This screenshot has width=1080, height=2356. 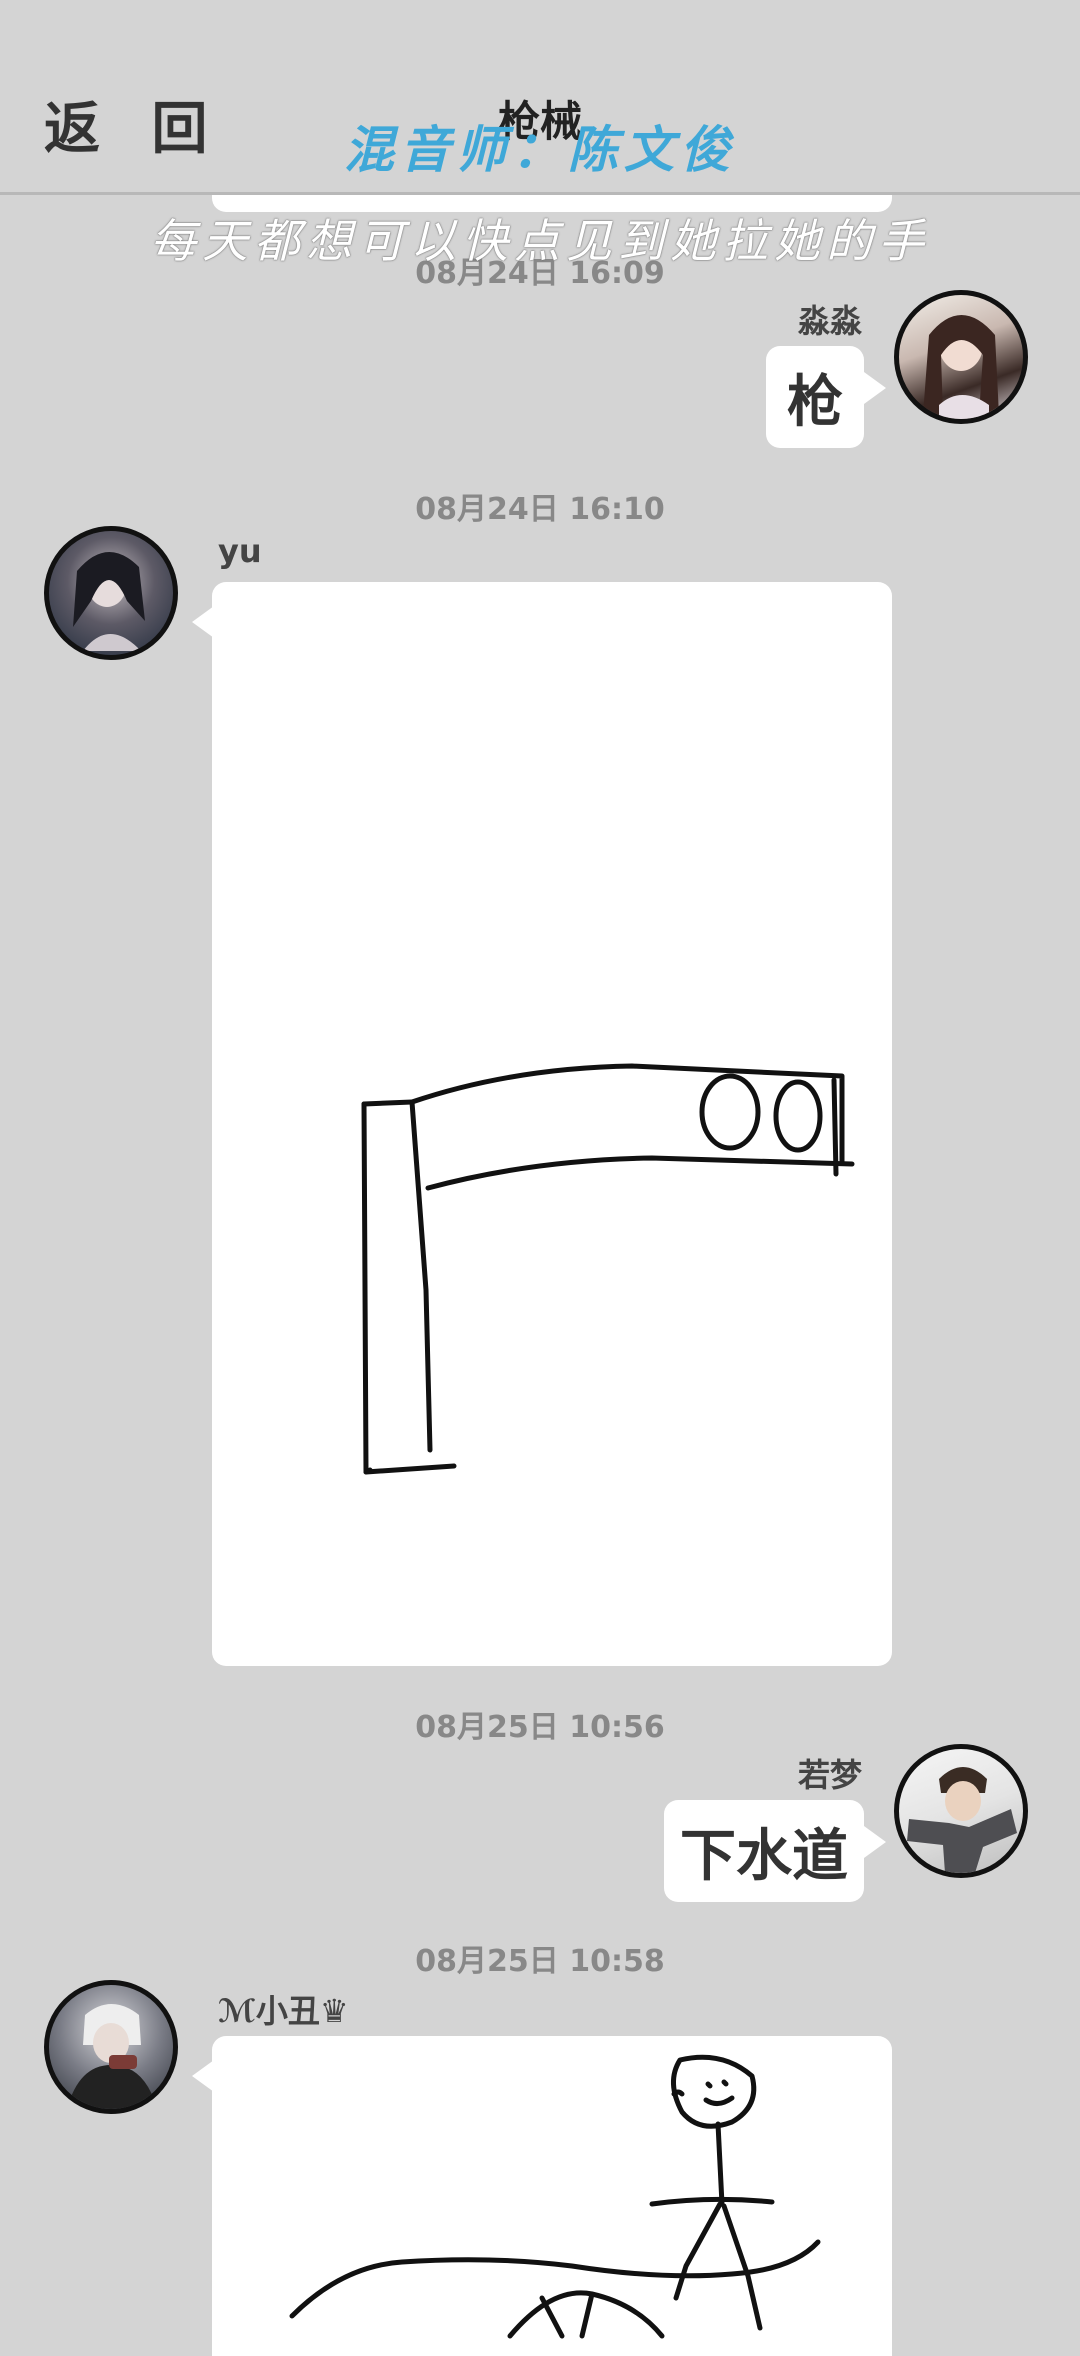 What do you see at coordinates (764, 1856) in the screenshot?
I see `message-text: 下水道` at bounding box center [764, 1856].